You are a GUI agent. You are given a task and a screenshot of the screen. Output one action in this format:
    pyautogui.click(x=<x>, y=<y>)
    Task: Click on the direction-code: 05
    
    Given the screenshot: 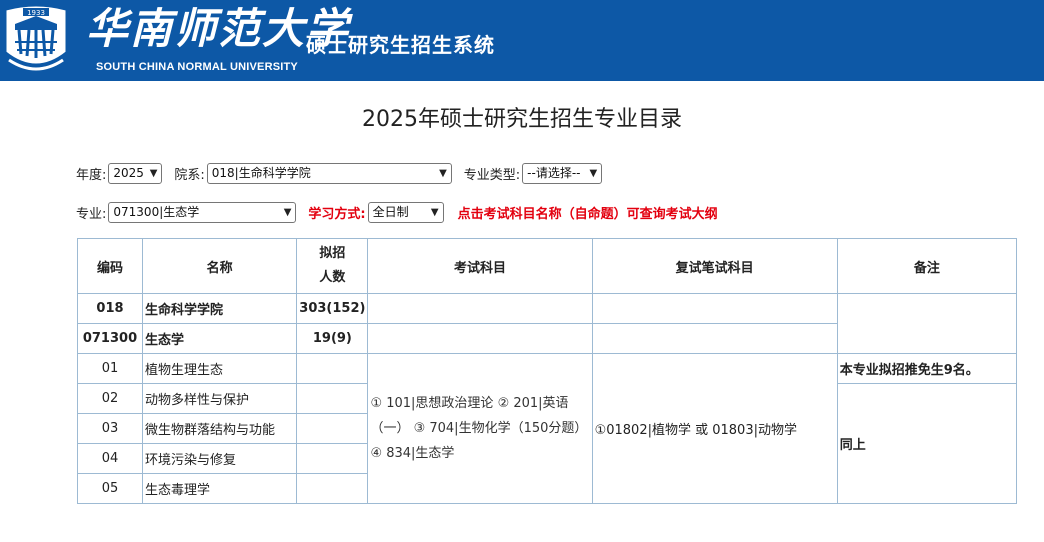 What is the action you would take?
    pyautogui.click(x=110, y=488)
    